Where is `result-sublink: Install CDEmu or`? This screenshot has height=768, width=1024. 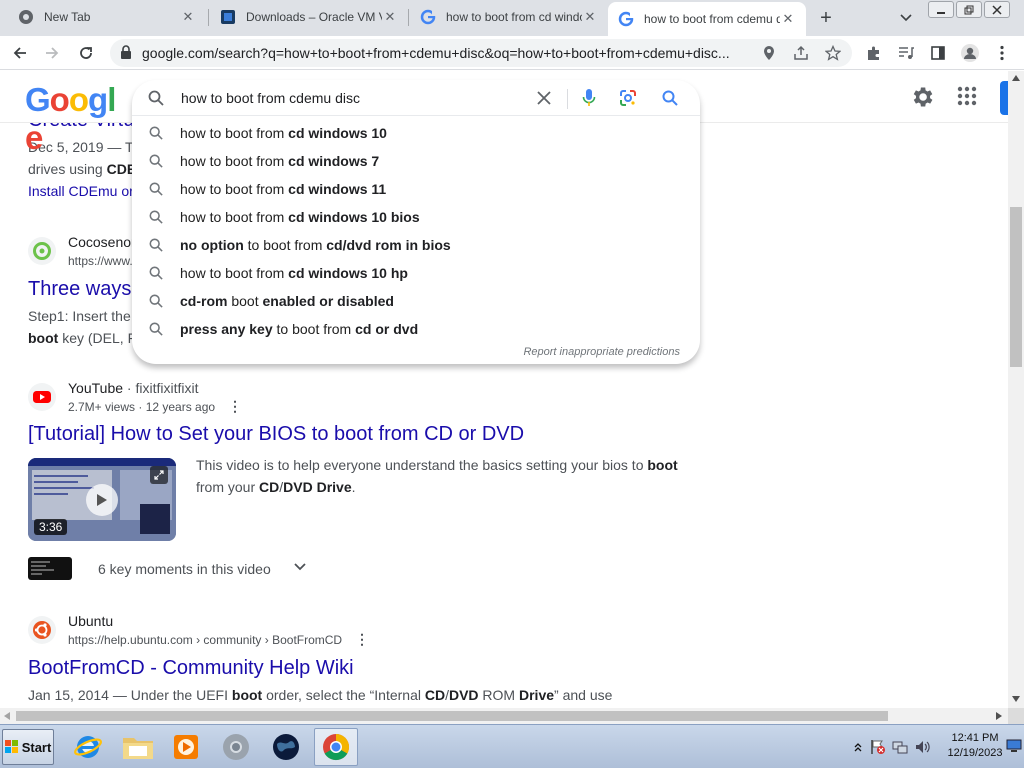
result-sublink: Install CDEmu or is located at coordinates (81, 191).